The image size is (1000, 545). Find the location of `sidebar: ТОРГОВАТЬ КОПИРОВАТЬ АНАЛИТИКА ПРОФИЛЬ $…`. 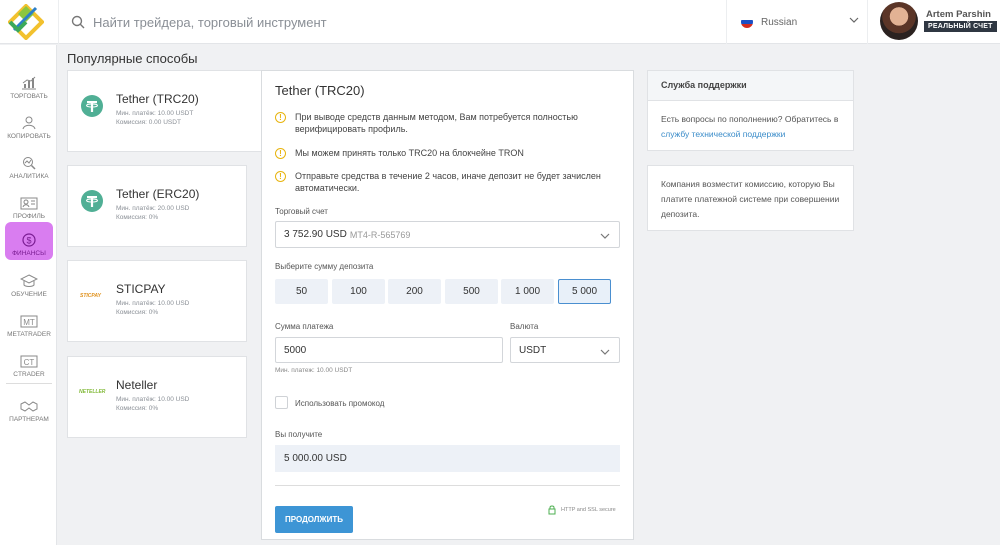

sidebar: ТОРГОВАТЬ КОПИРОВАТЬ АНАЛИТИКА ПРОФИЛЬ $… is located at coordinates (28, 295).